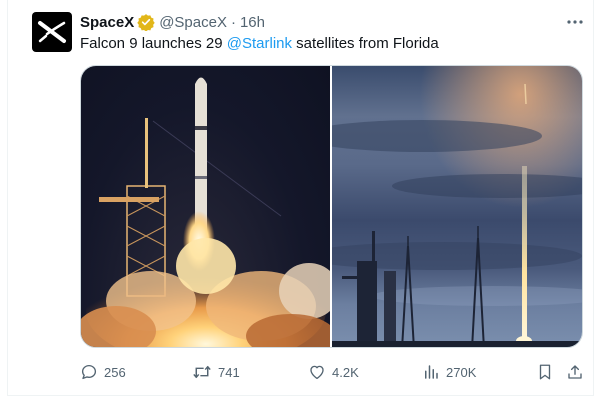 The height and width of the screenshot is (400, 600). What do you see at coordinates (202, 372) in the screenshot?
I see `retweet-icon` at bounding box center [202, 372].